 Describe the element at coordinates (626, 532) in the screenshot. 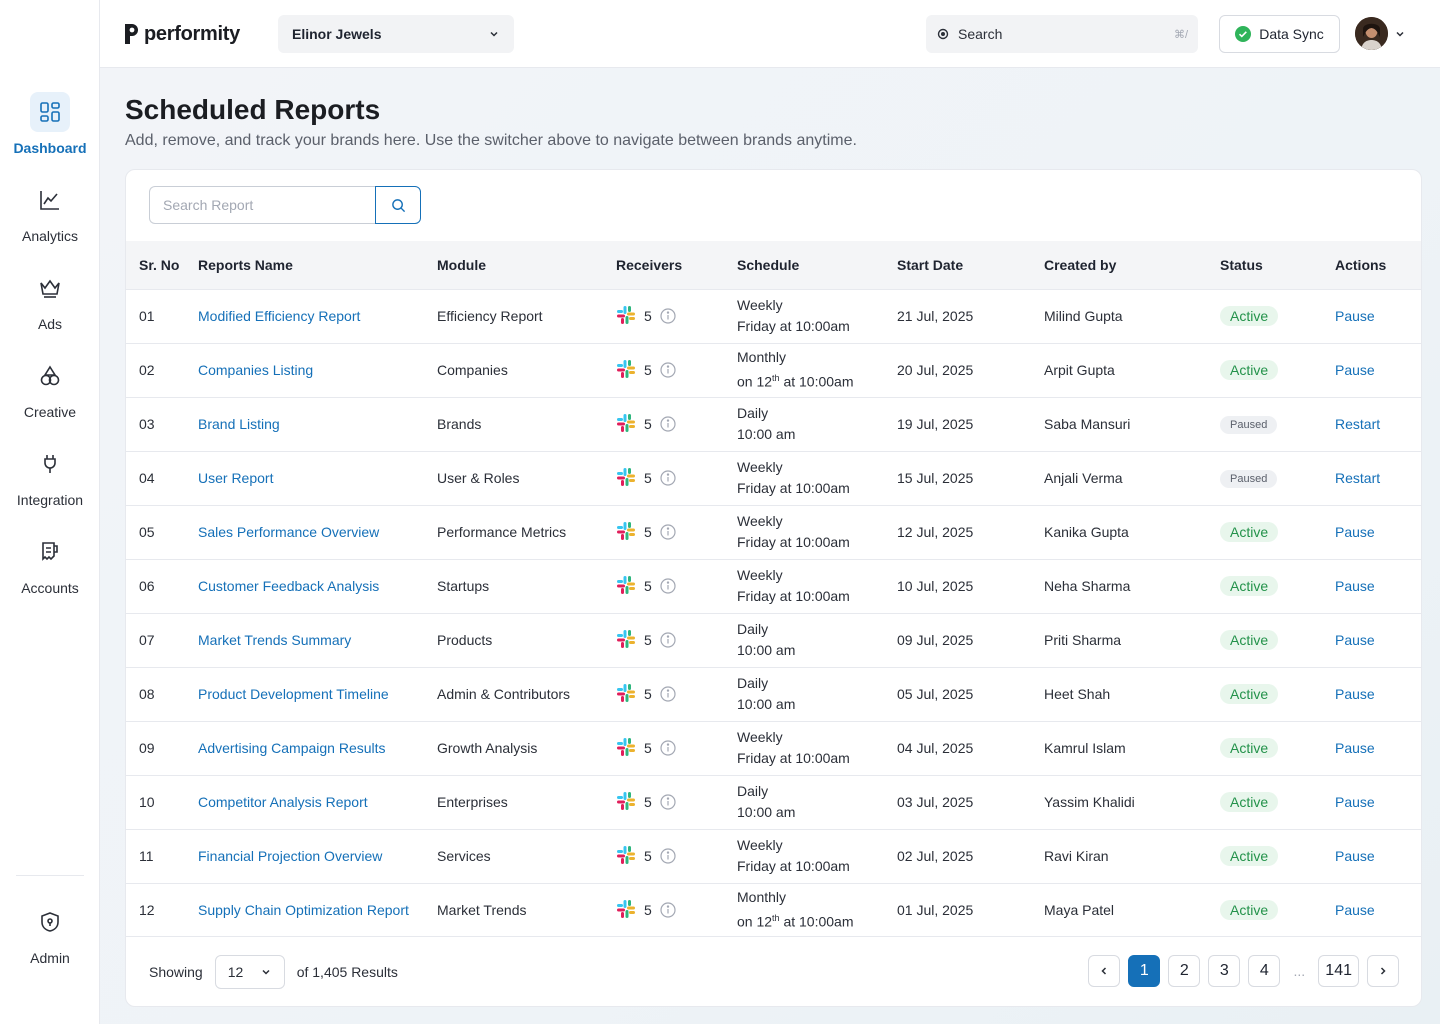

I see `slack-icon` at that location.